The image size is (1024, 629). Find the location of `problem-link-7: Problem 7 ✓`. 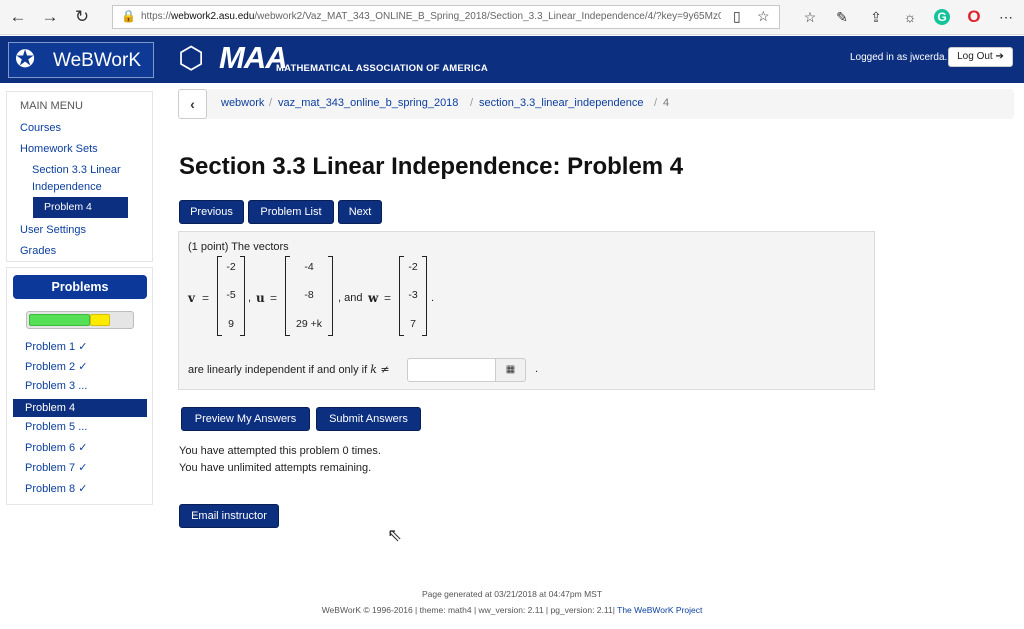

problem-link-7: Problem 7 ✓ is located at coordinates (56, 467).